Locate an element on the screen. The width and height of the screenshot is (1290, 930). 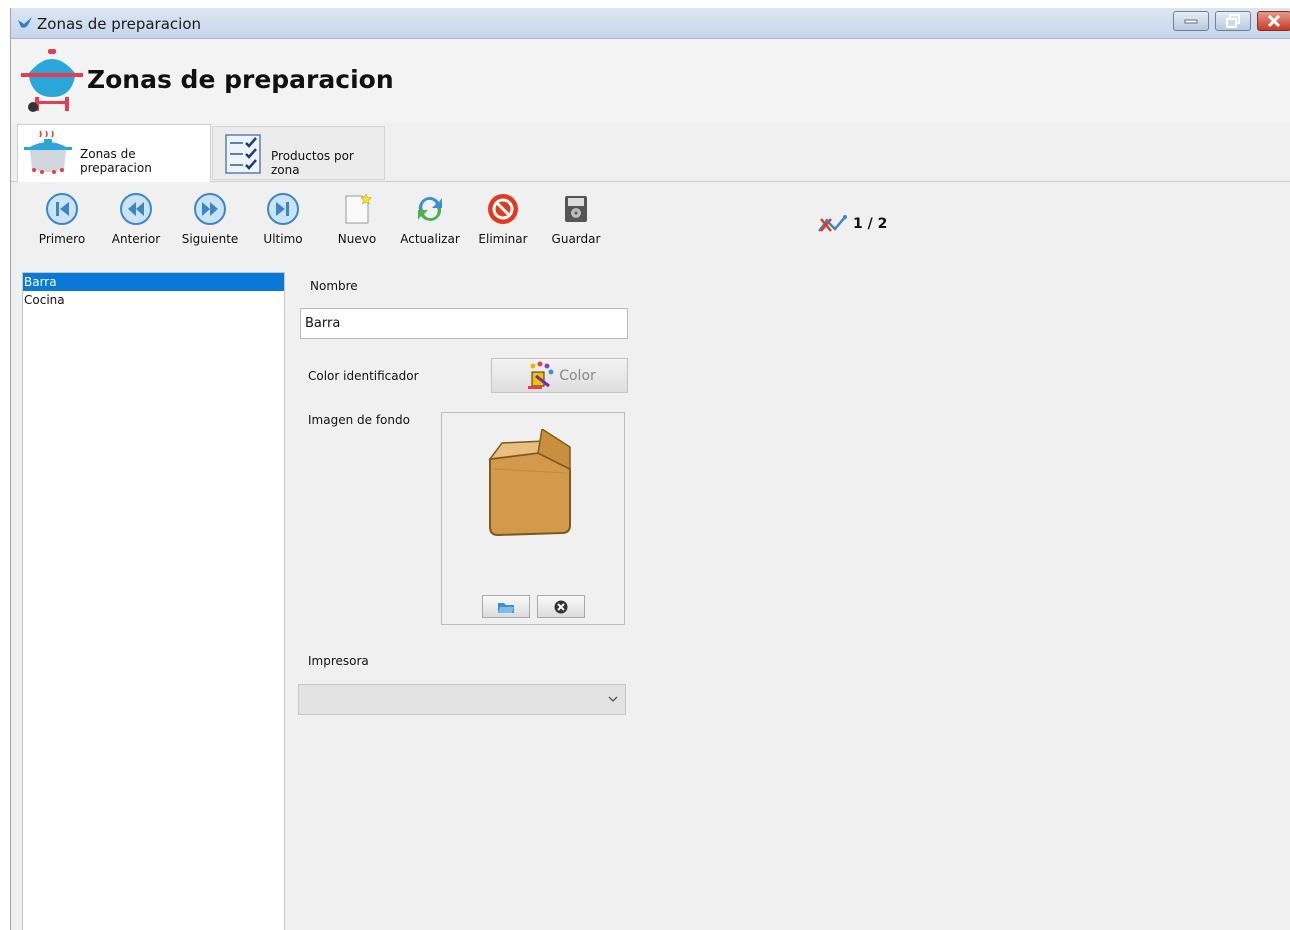
new-label: Nuevo is located at coordinates (357, 239).